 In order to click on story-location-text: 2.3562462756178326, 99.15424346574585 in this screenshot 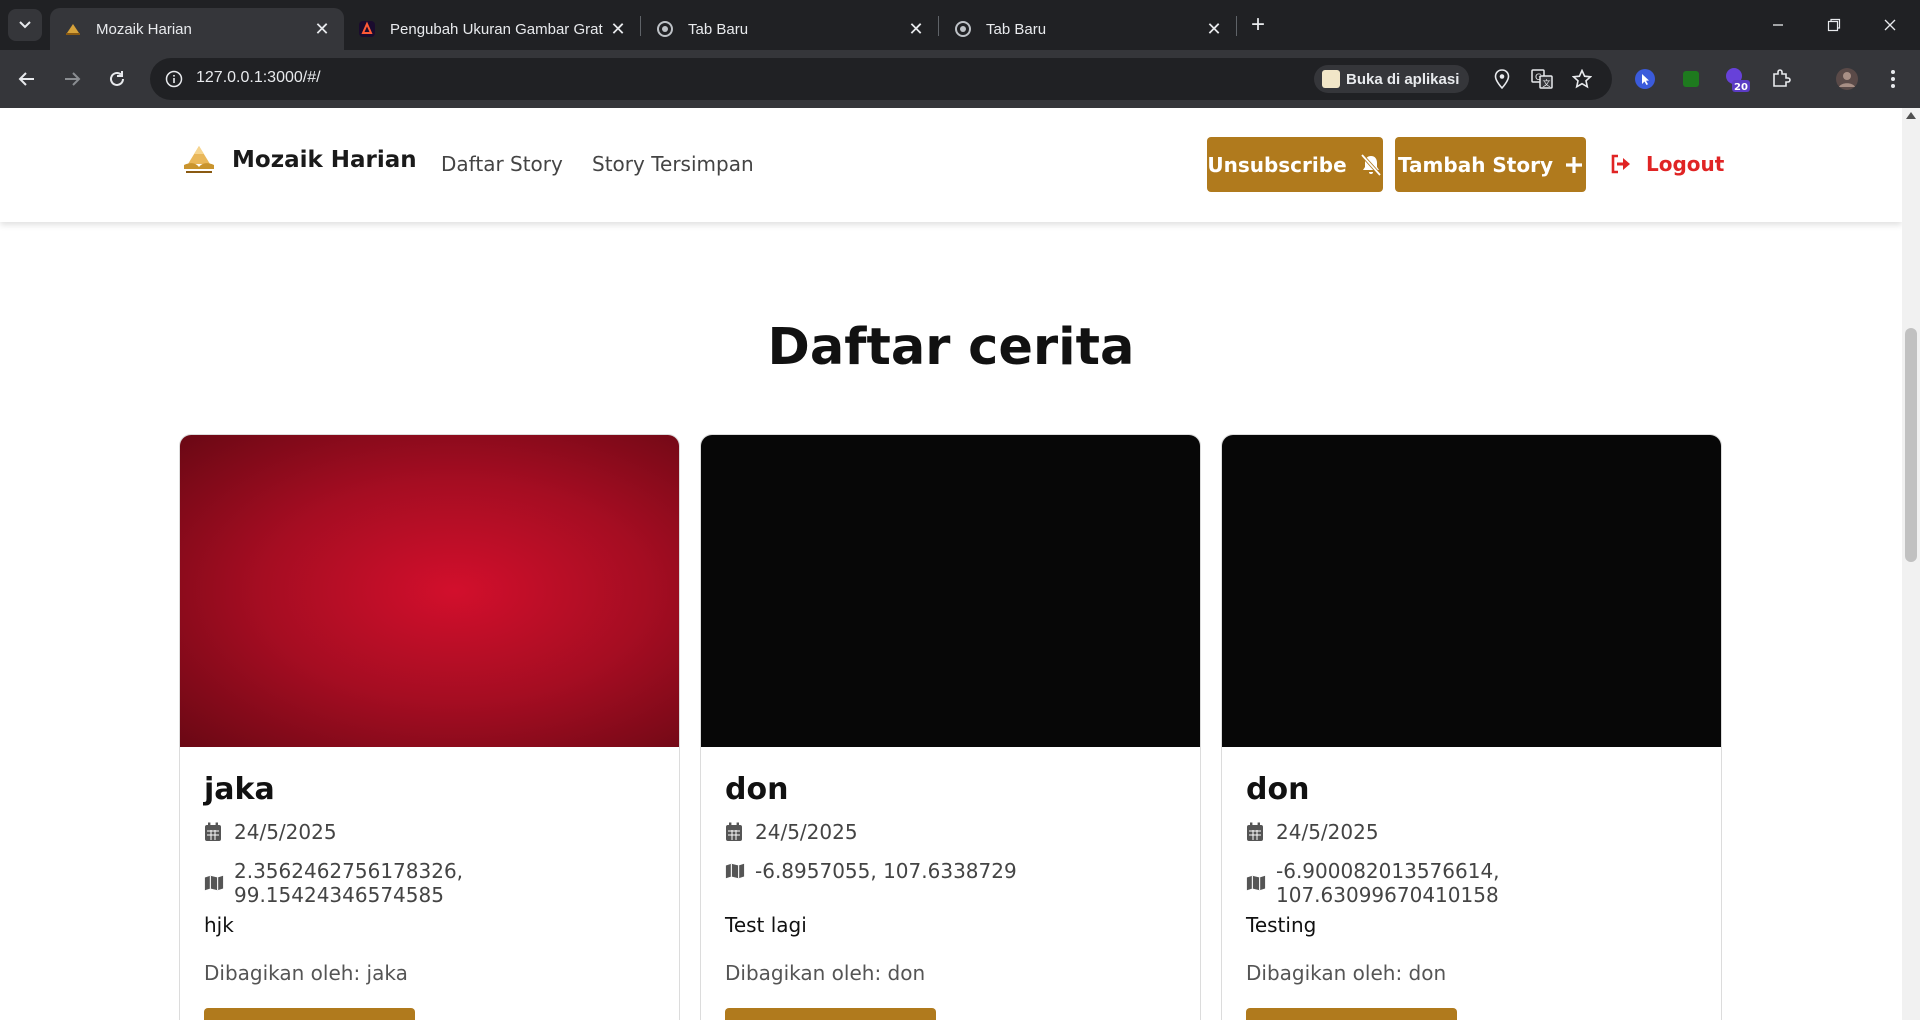, I will do `click(349, 883)`.